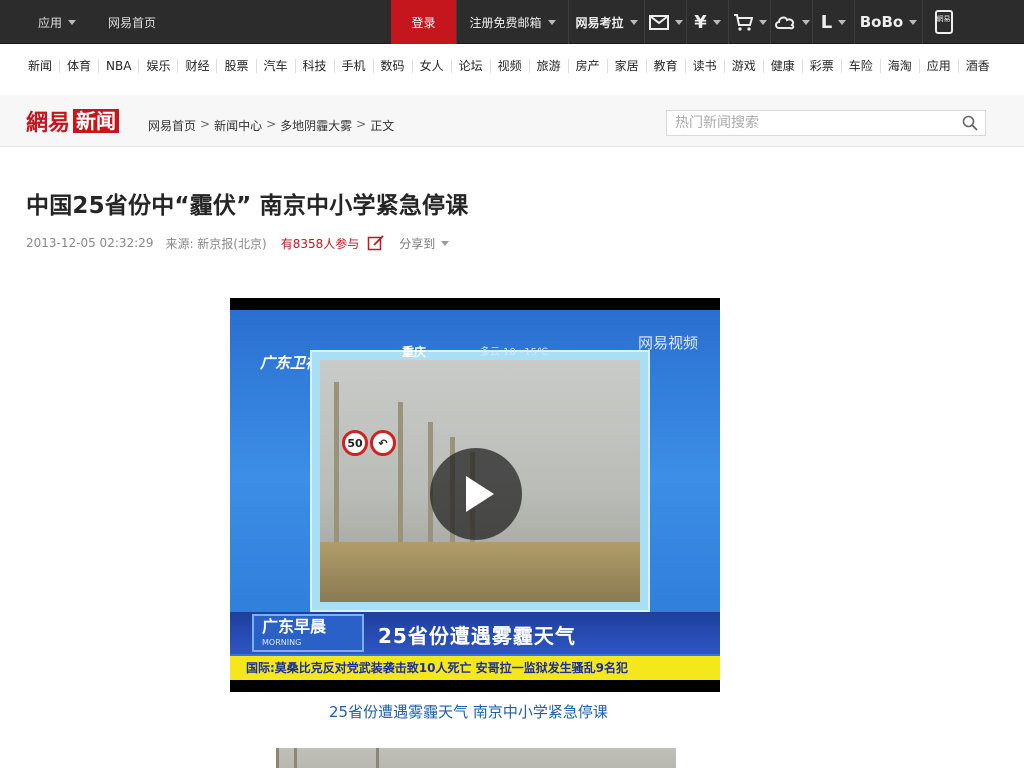 Image resolution: width=1024 pixels, height=768 pixels. I want to click on channel-link: 旅游, so click(548, 66).